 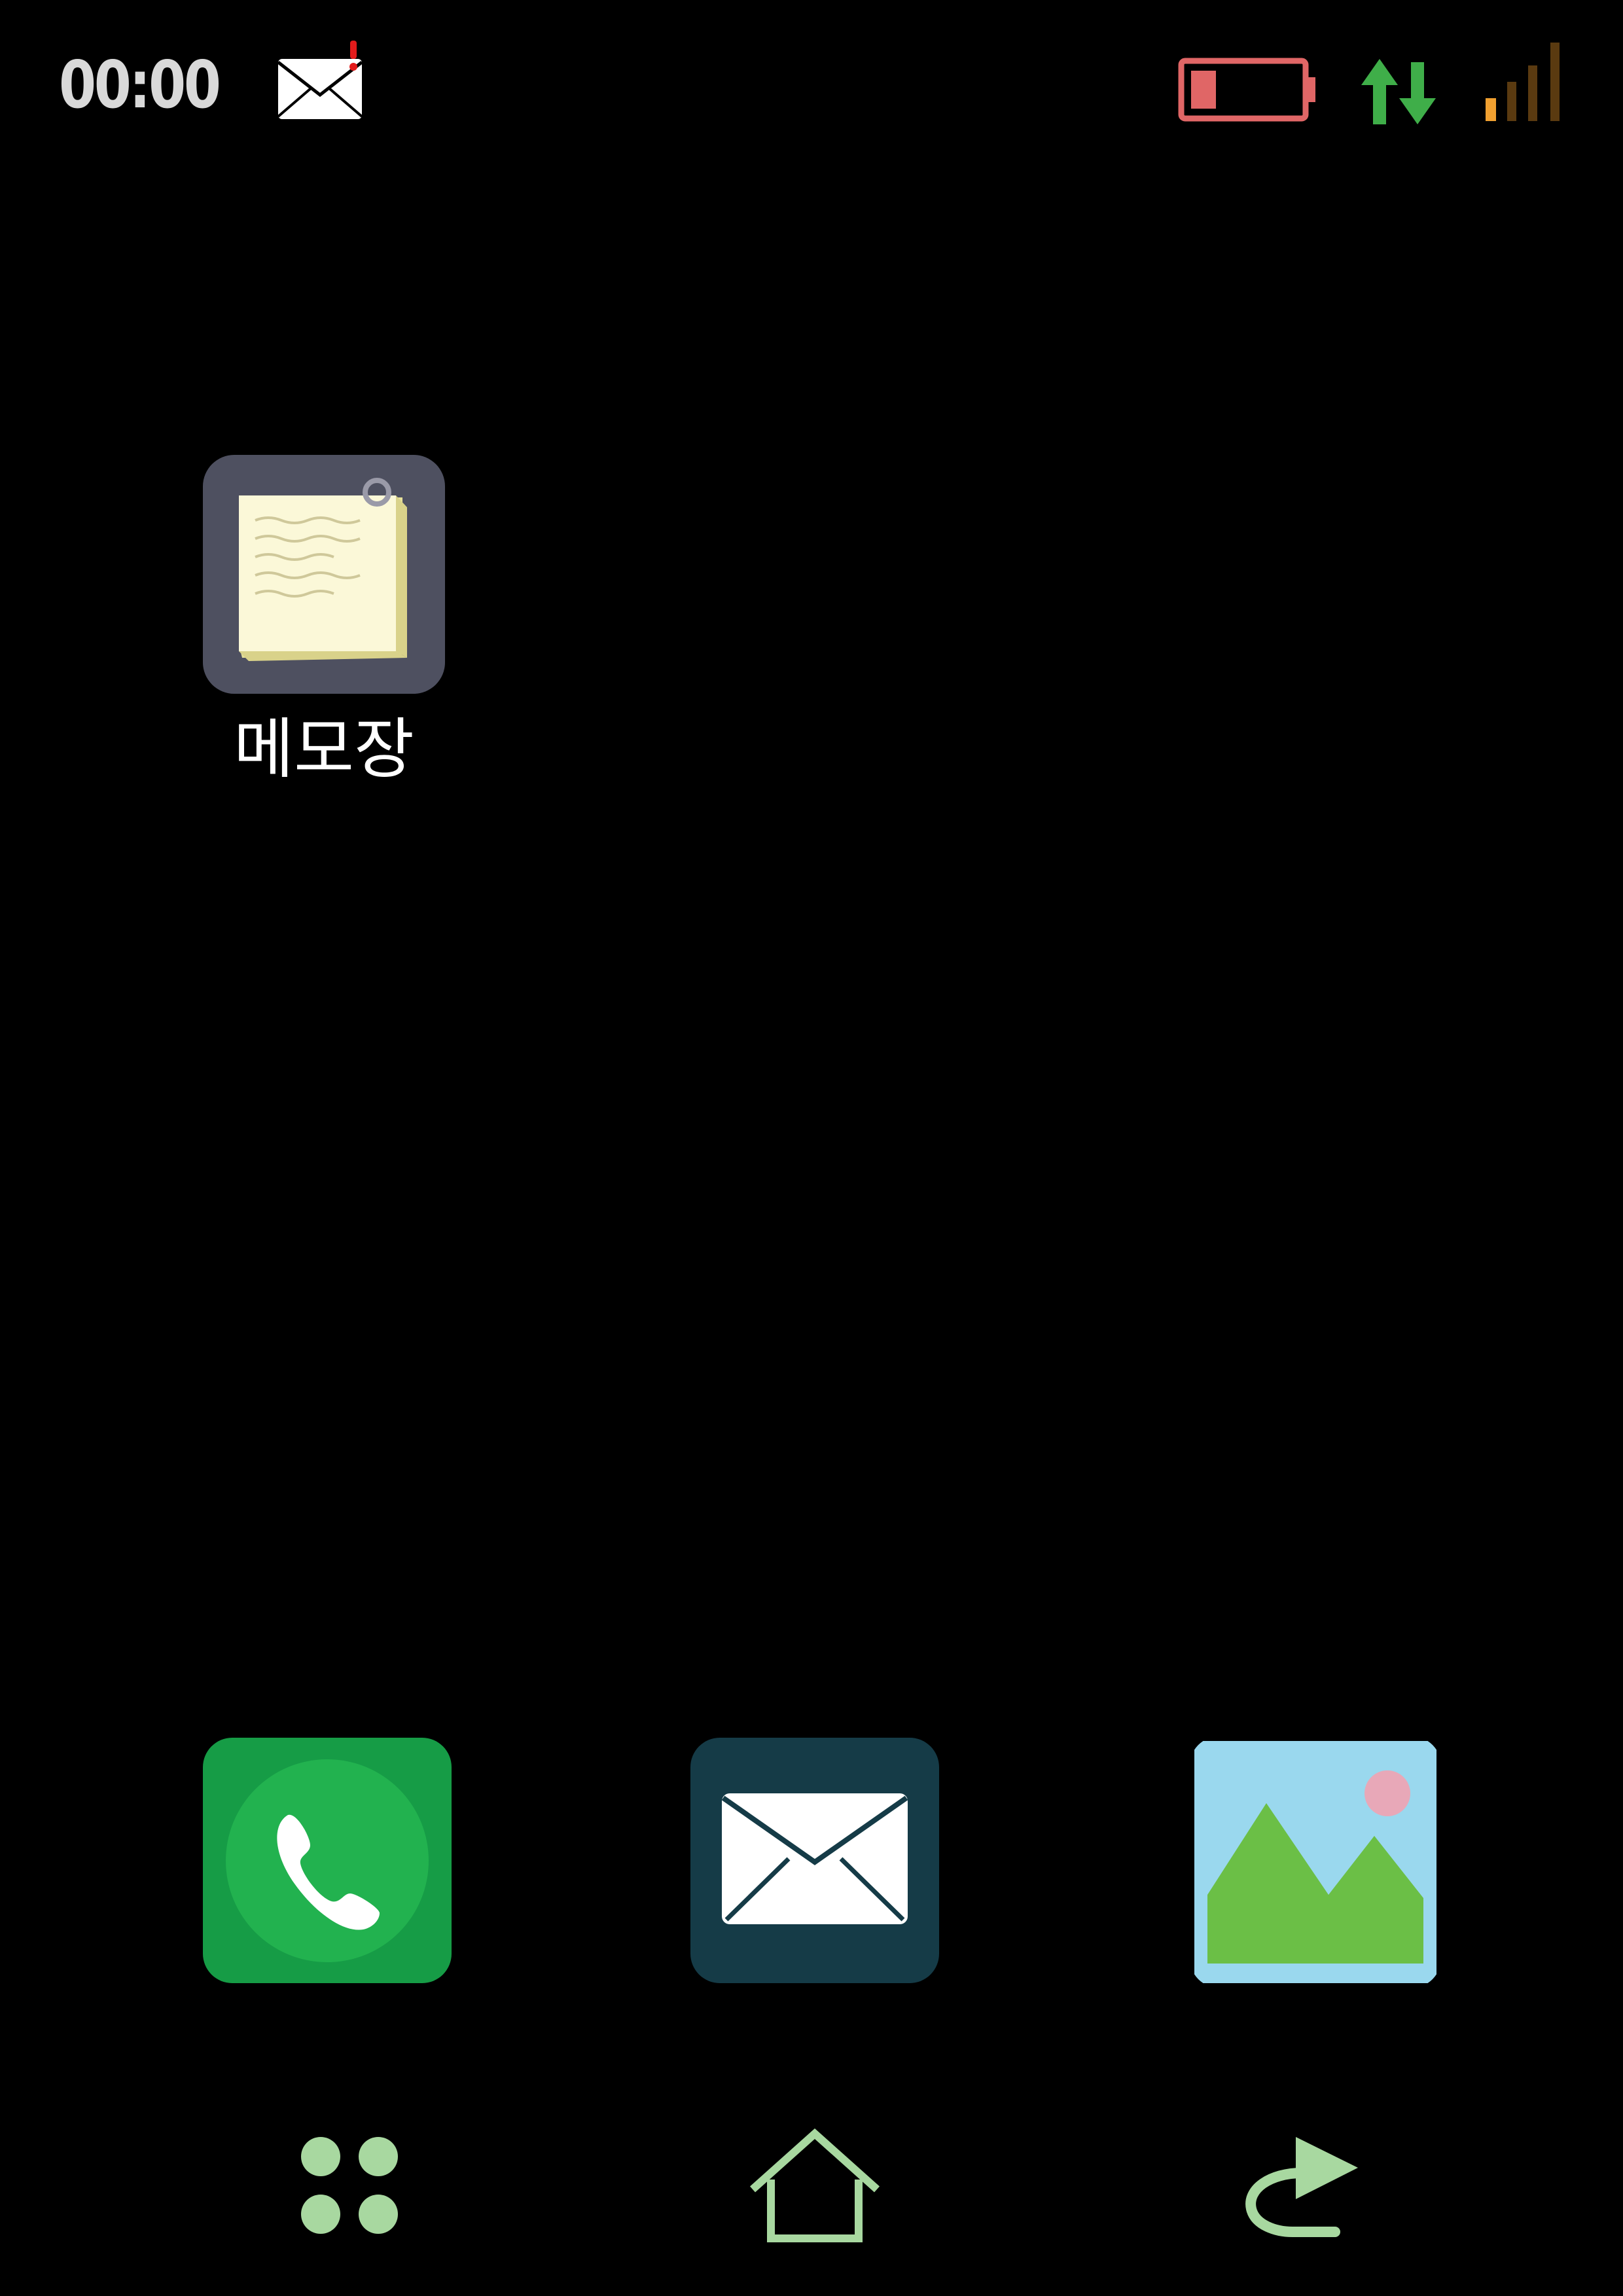 I want to click on app-memo: 메모장, so click(x=324, y=625).